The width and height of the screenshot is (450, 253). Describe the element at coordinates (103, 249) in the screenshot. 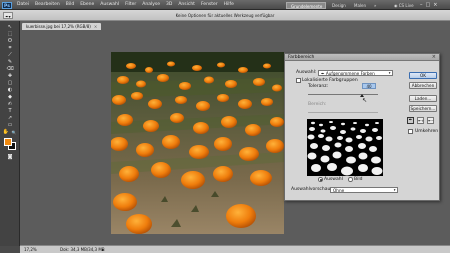

I see `status-menu-arrow-icon: ▸` at that location.